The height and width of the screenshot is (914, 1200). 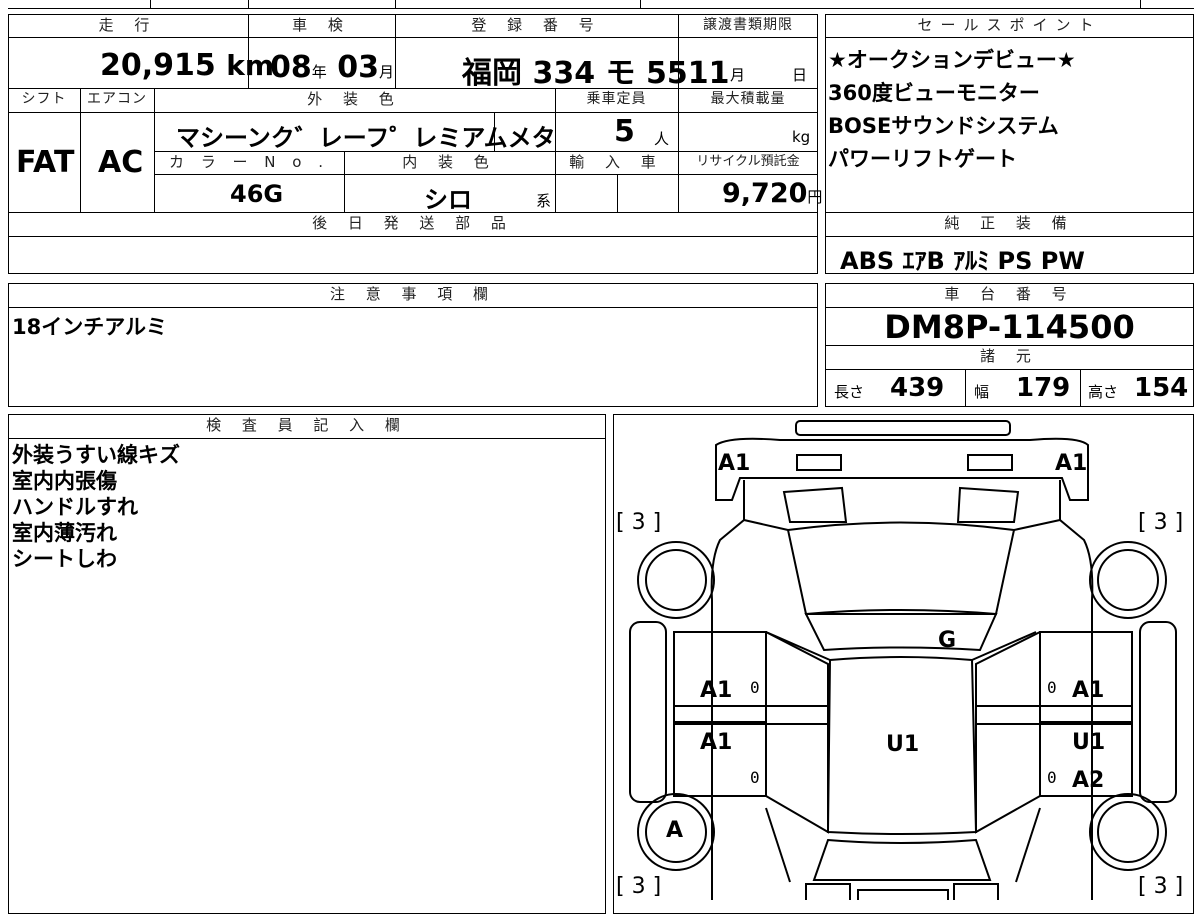 I want to click on damage-door-rear-right-upper: U1, so click(x=1089, y=742).